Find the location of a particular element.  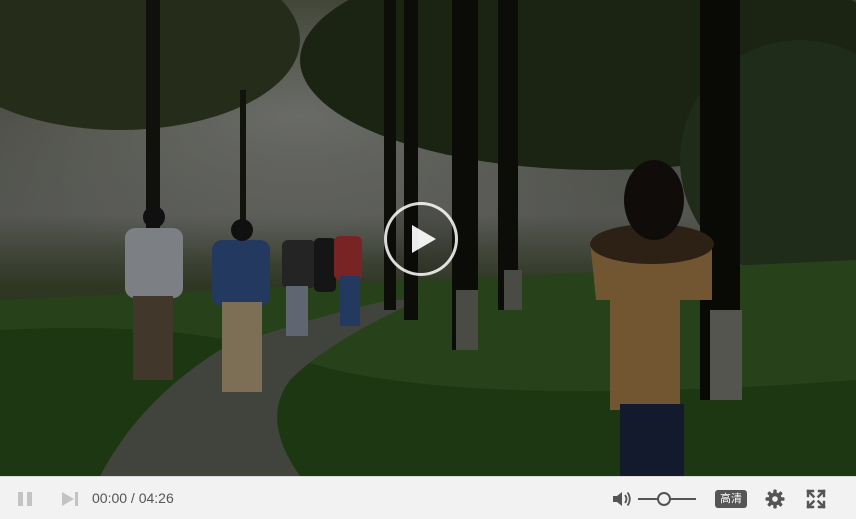

pause-icon is located at coordinates (25, 499).